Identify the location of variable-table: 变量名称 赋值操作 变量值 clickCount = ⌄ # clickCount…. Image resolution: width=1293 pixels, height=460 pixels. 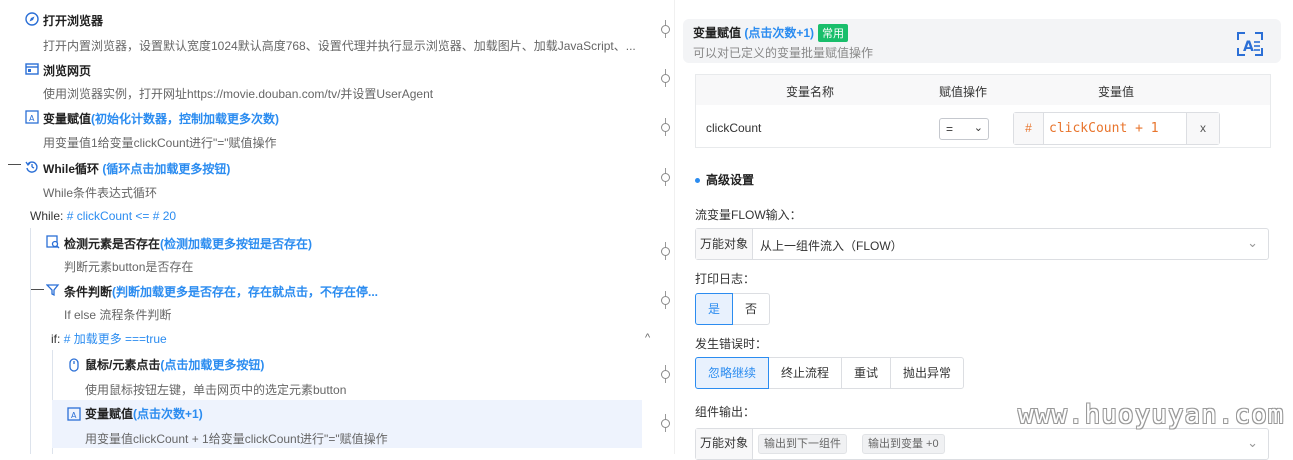
(983, 111).